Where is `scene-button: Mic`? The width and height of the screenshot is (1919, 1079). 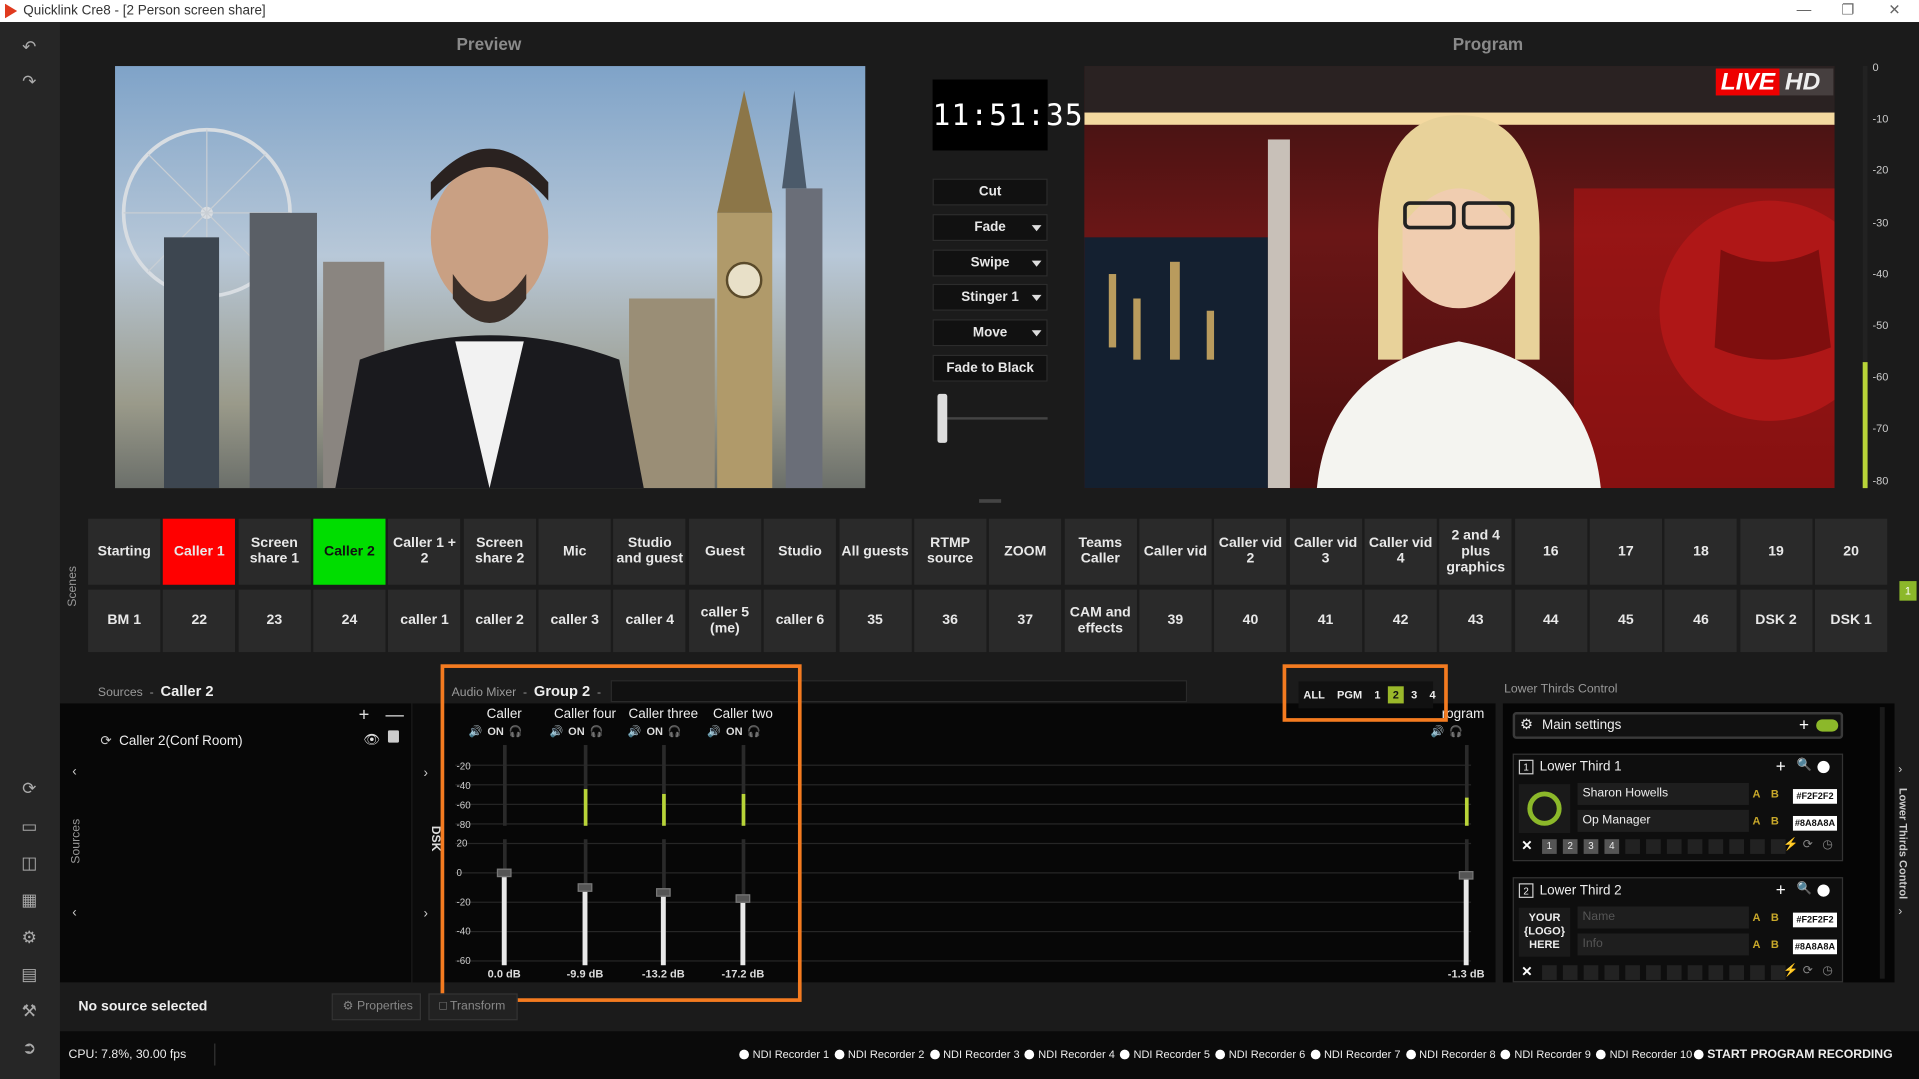
scene-button: Mic is located at coordinates (574, 551).